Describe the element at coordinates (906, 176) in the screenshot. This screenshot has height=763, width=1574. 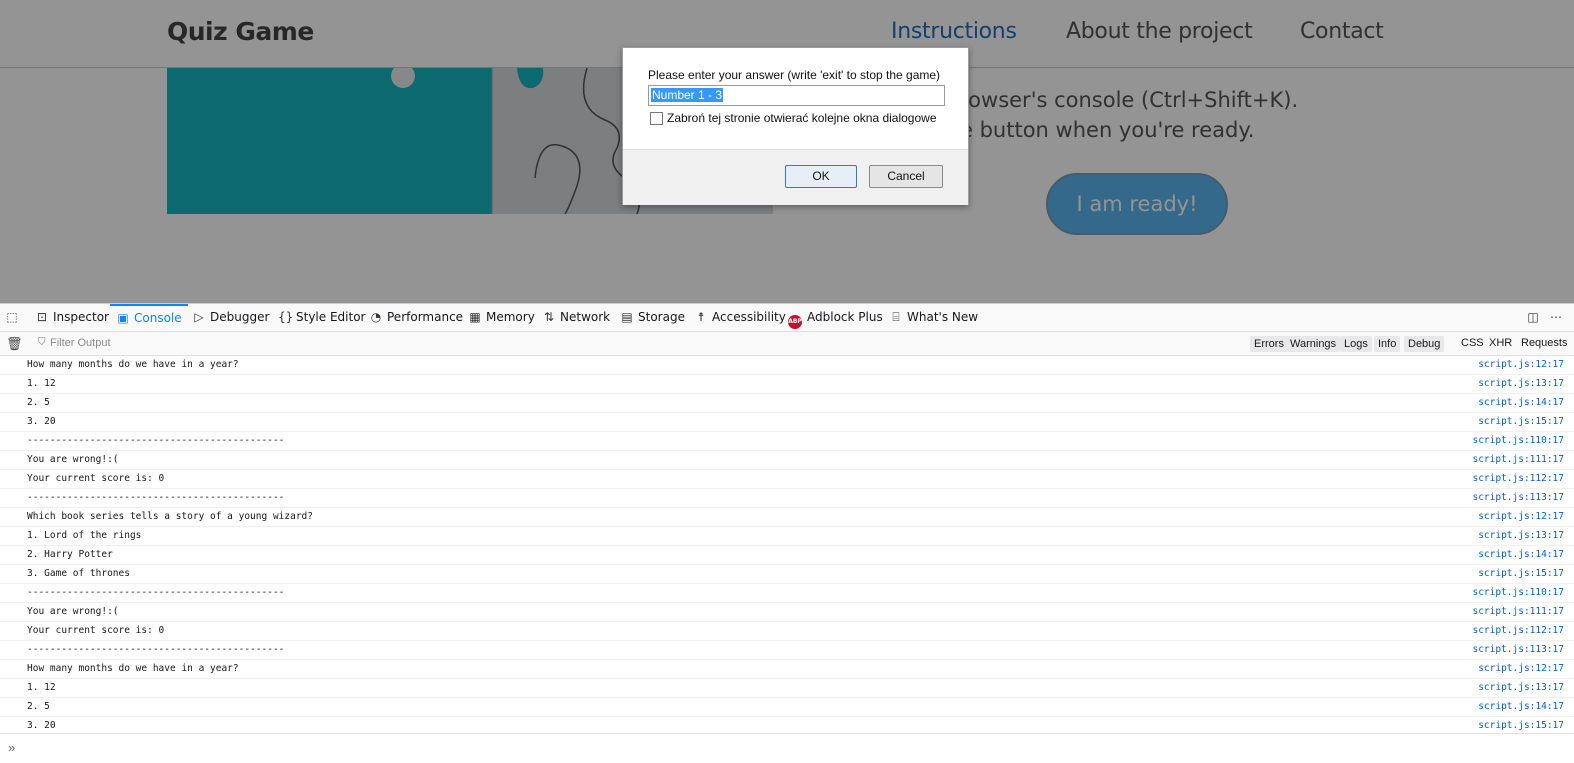
I see `cancel-button: Cancel` at that location.